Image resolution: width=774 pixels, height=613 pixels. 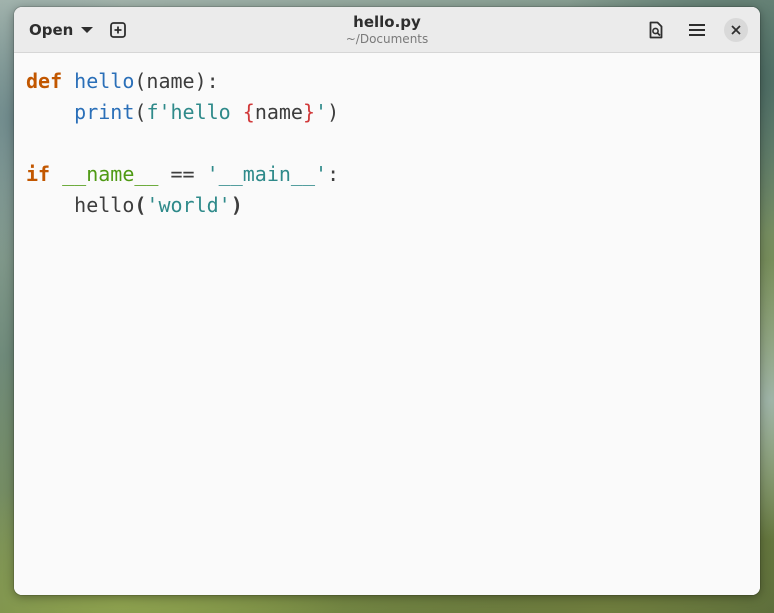 I want to click on close-button, so click(x=736, y=30).